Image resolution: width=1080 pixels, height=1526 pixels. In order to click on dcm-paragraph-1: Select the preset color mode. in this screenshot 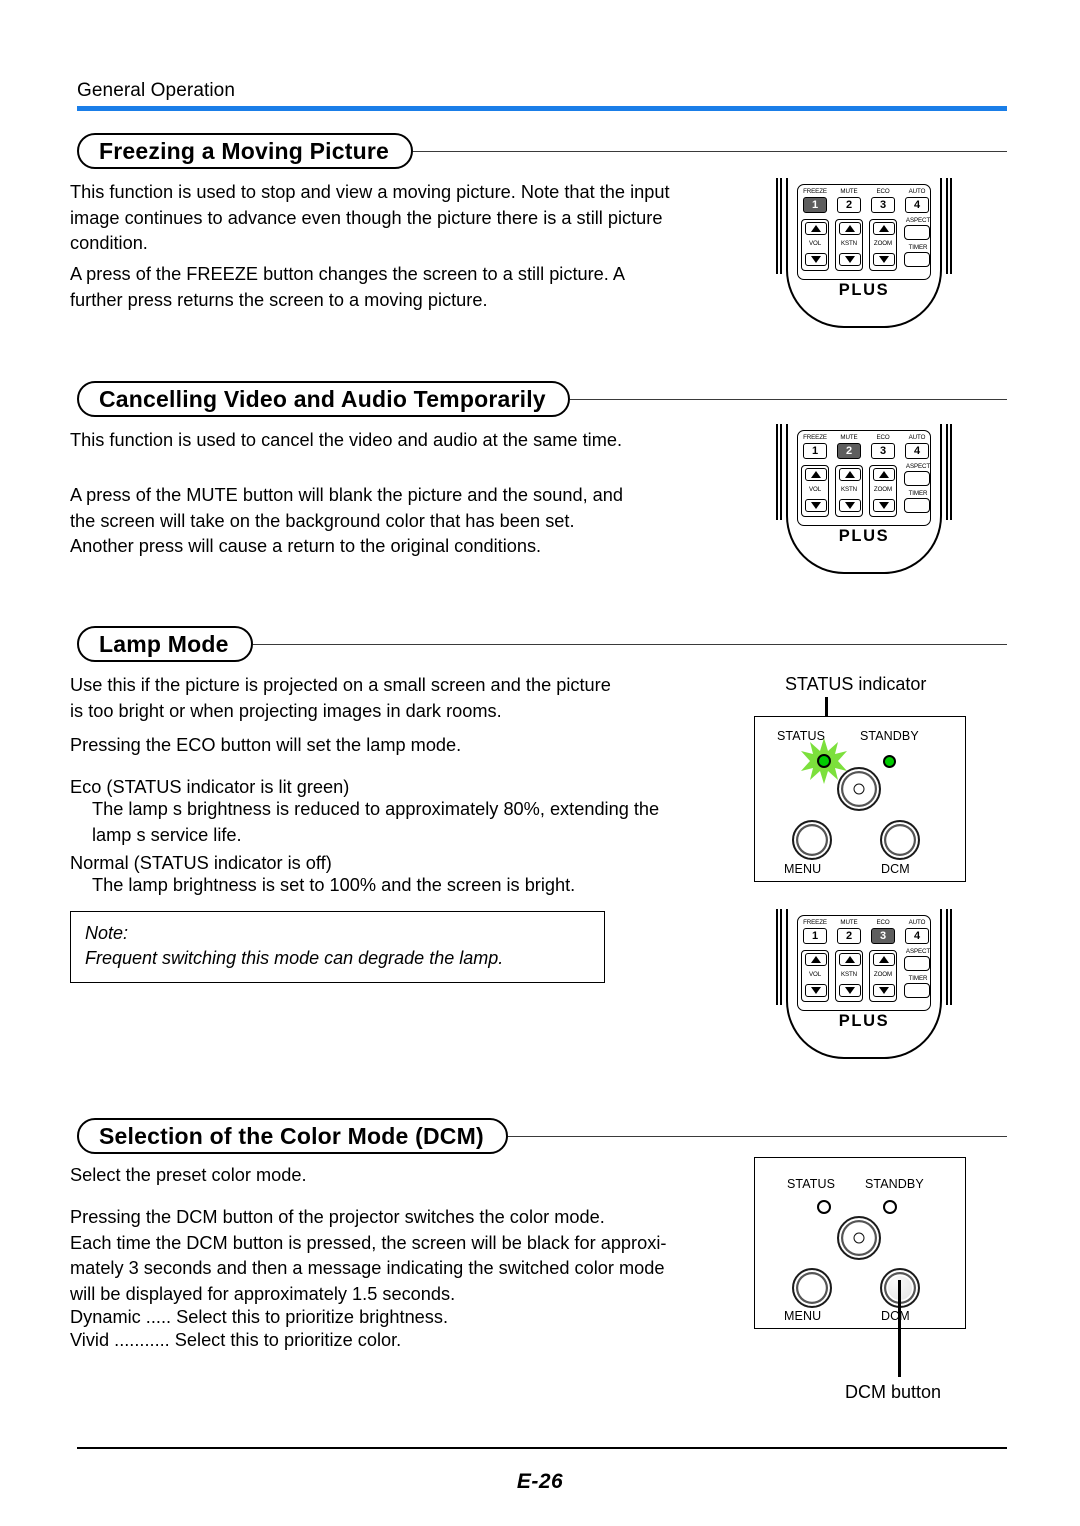, I will do `click(188, 1175)`.